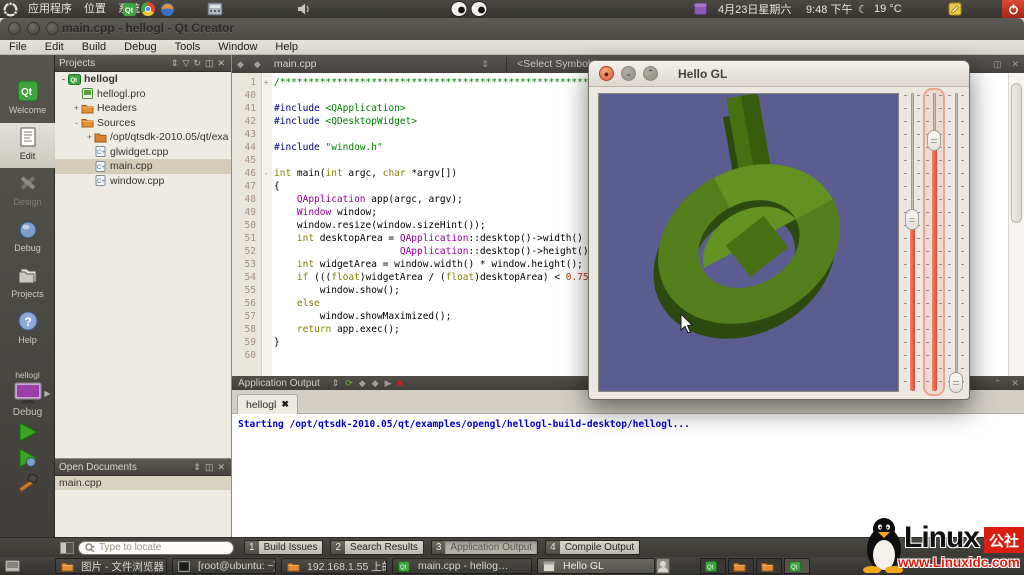 The height and width of the screenshot is (575, 1024). What do you see at coordinates (663, 566) in the screenshot?
I see `tray-user-icon` at bounding box center [663, 566].